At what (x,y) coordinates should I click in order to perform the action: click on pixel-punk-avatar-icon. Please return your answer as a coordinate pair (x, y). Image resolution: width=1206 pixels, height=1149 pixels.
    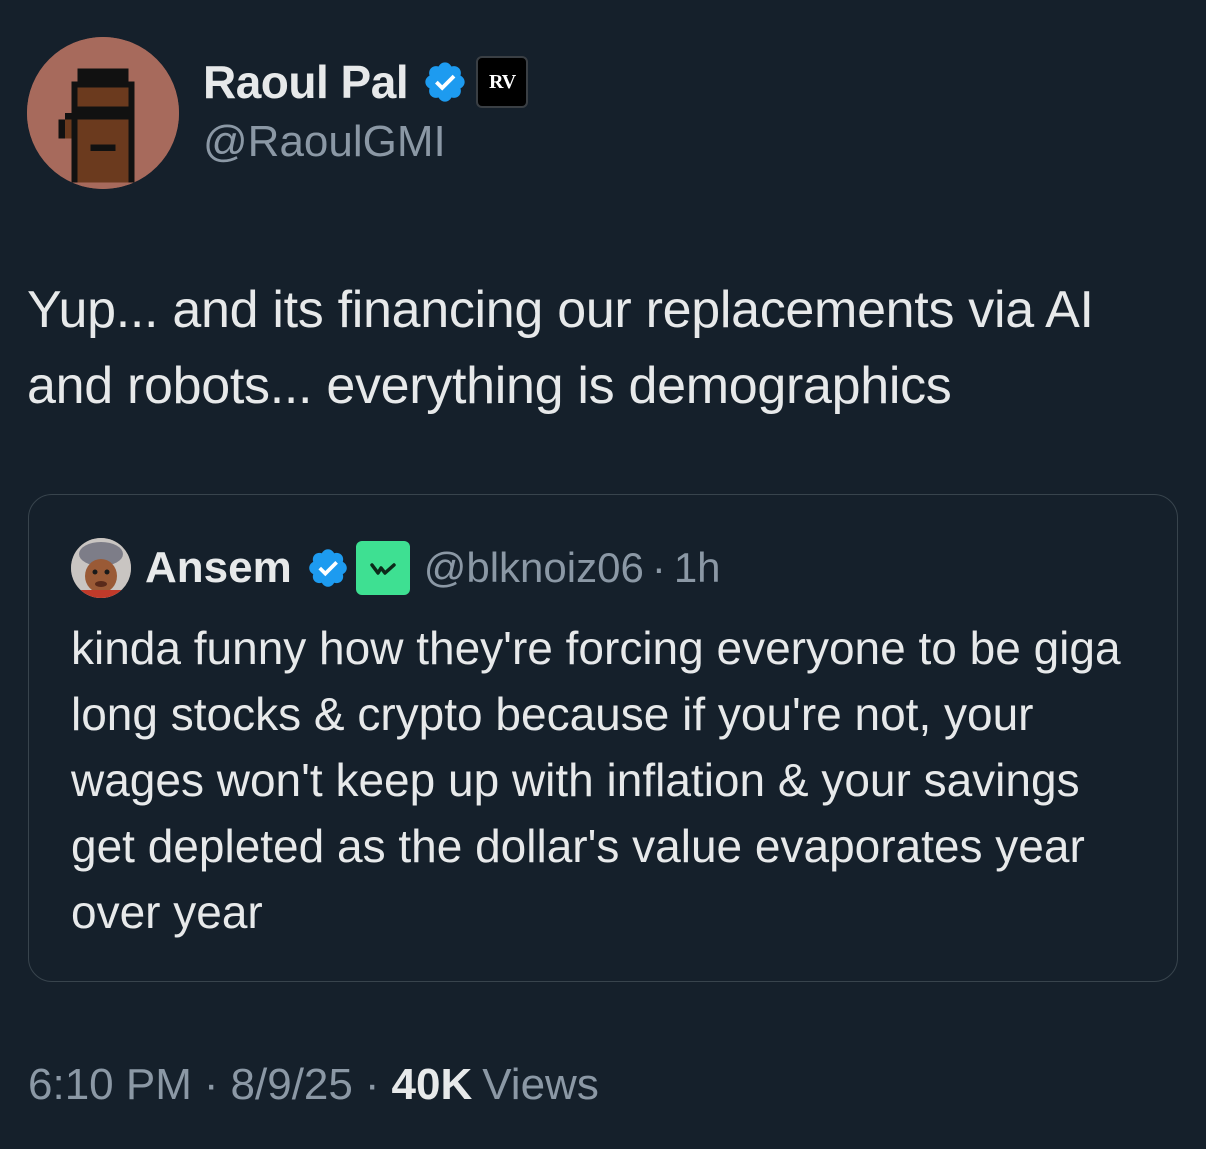
    Looking at the image, I should click on (103, 113).